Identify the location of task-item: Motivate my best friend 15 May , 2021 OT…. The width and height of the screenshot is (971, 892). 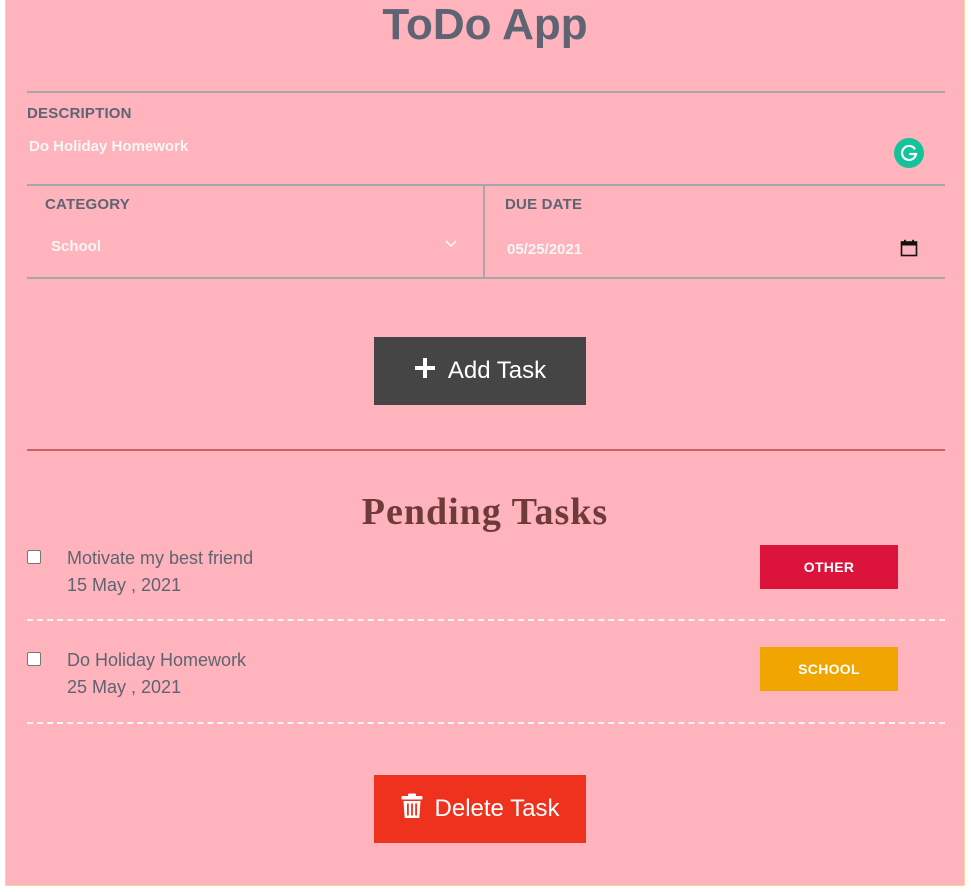
(486, 596).